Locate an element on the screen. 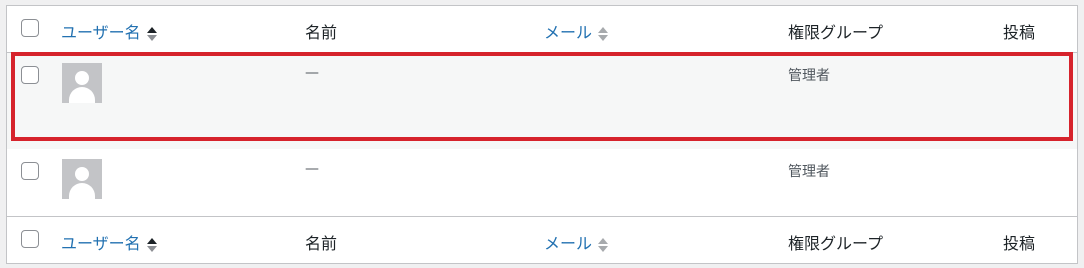 The image size is (1084, 268). column-username: ユーザー名 is located at coordinates (109, 31).